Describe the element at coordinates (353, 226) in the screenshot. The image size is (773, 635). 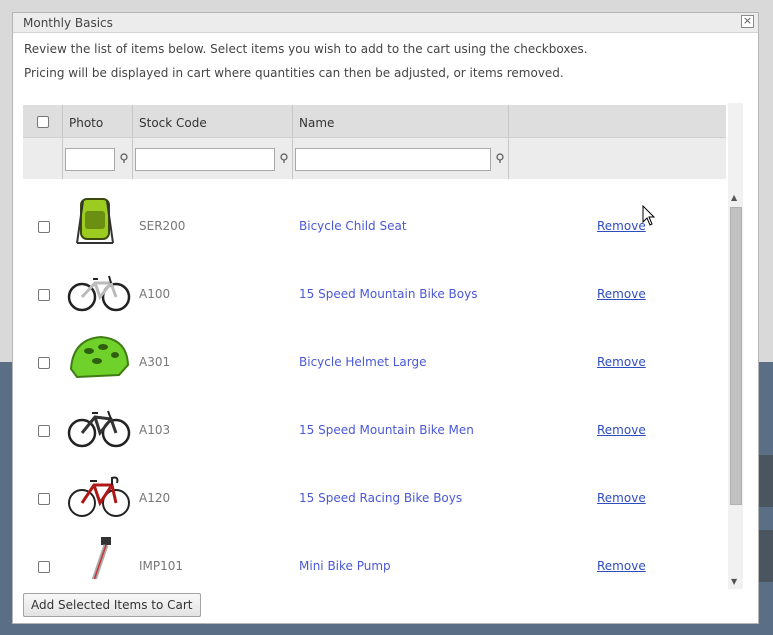
I see `item-name-link: Bicycle Child Seat` at that location.